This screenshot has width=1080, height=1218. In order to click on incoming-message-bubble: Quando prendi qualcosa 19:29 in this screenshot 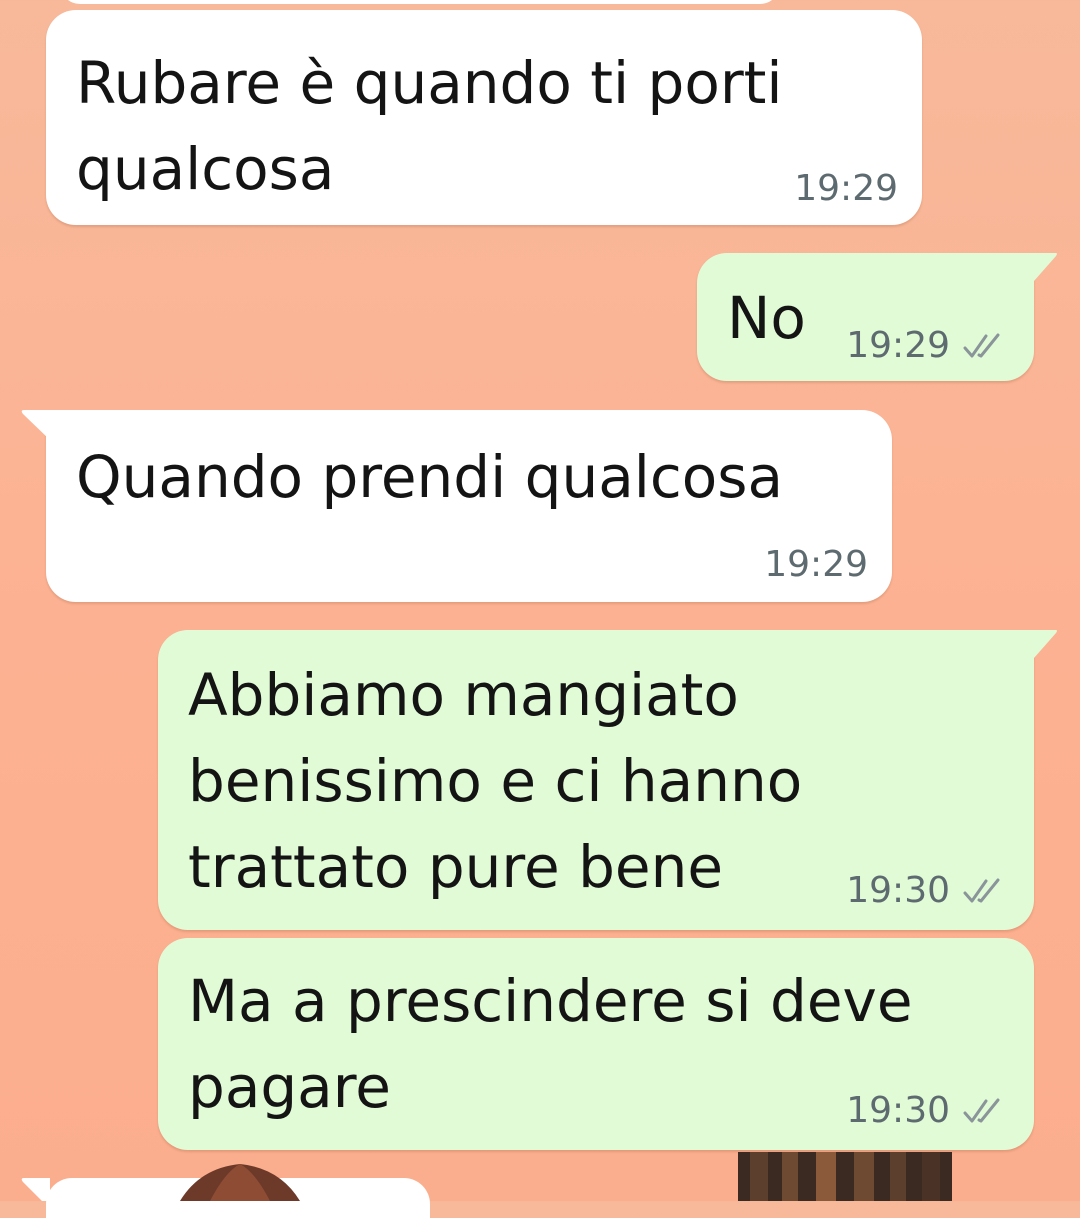, I will do `click(469, 506)`.